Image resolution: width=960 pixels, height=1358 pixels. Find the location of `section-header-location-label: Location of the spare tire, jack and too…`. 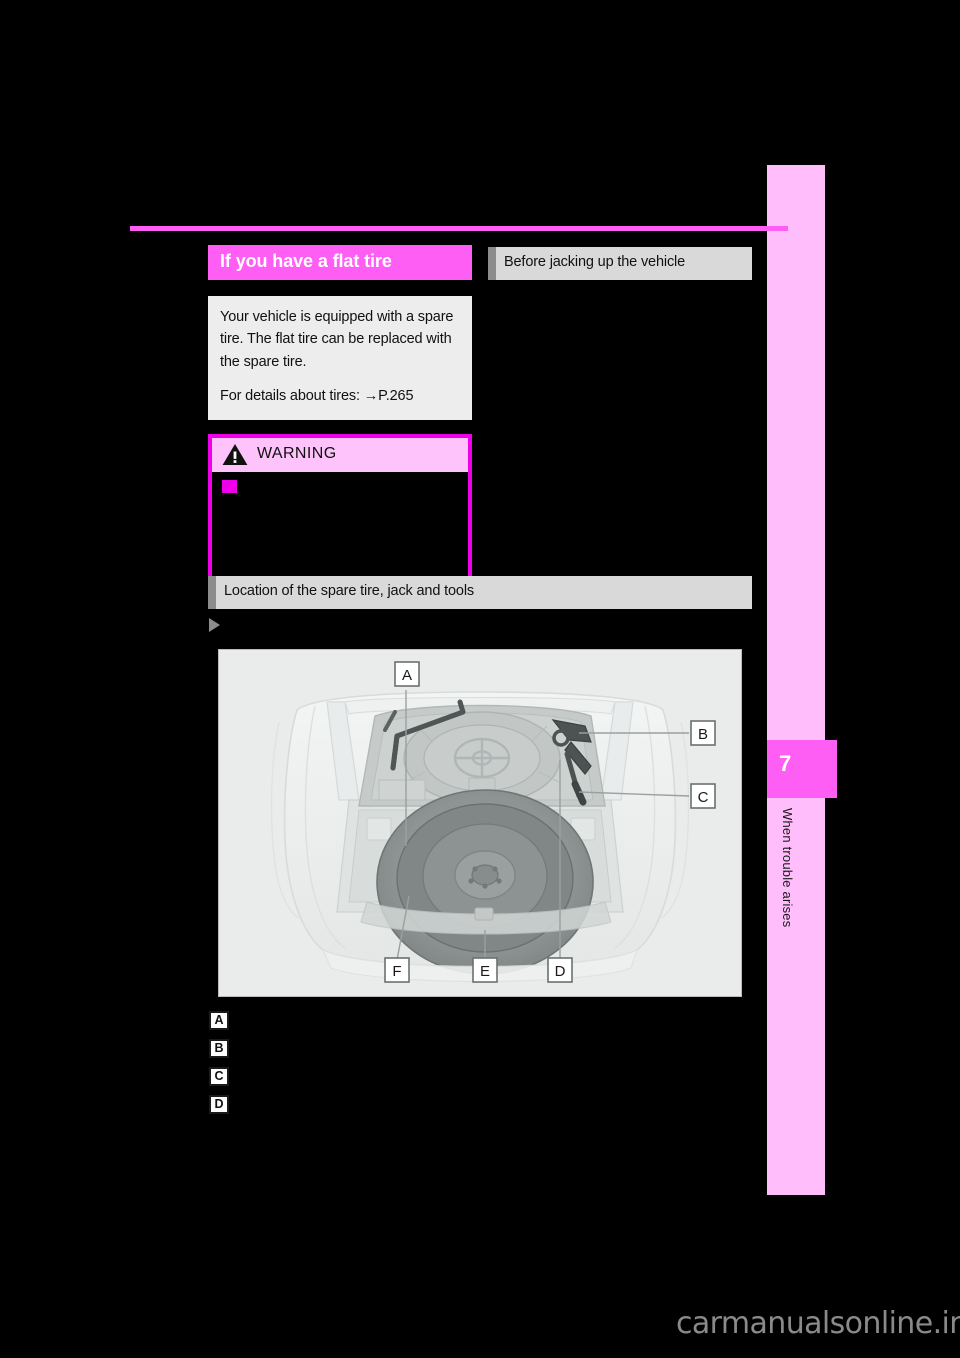

section-header-location-label: Location of the spare tire, jack and too… is located at coordinates (349, 591).